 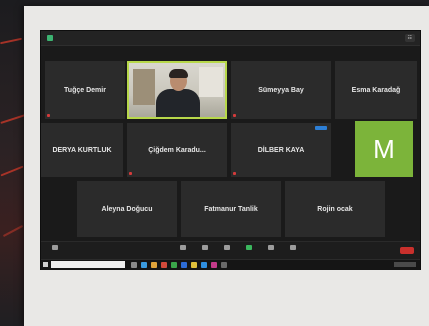 I want to click on participant-tile-sumeyya: Sümeyya Bay, so click(x=281, y=90).